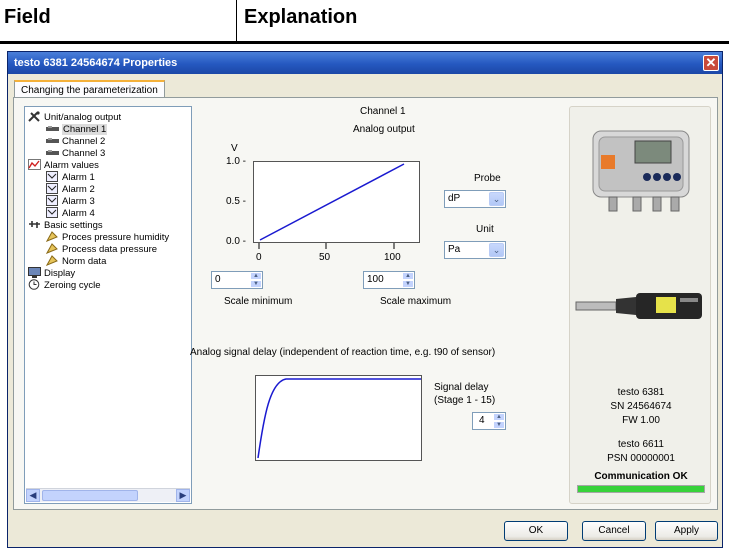  I want to click on probe-model: testo 6611, so click(641, 444).